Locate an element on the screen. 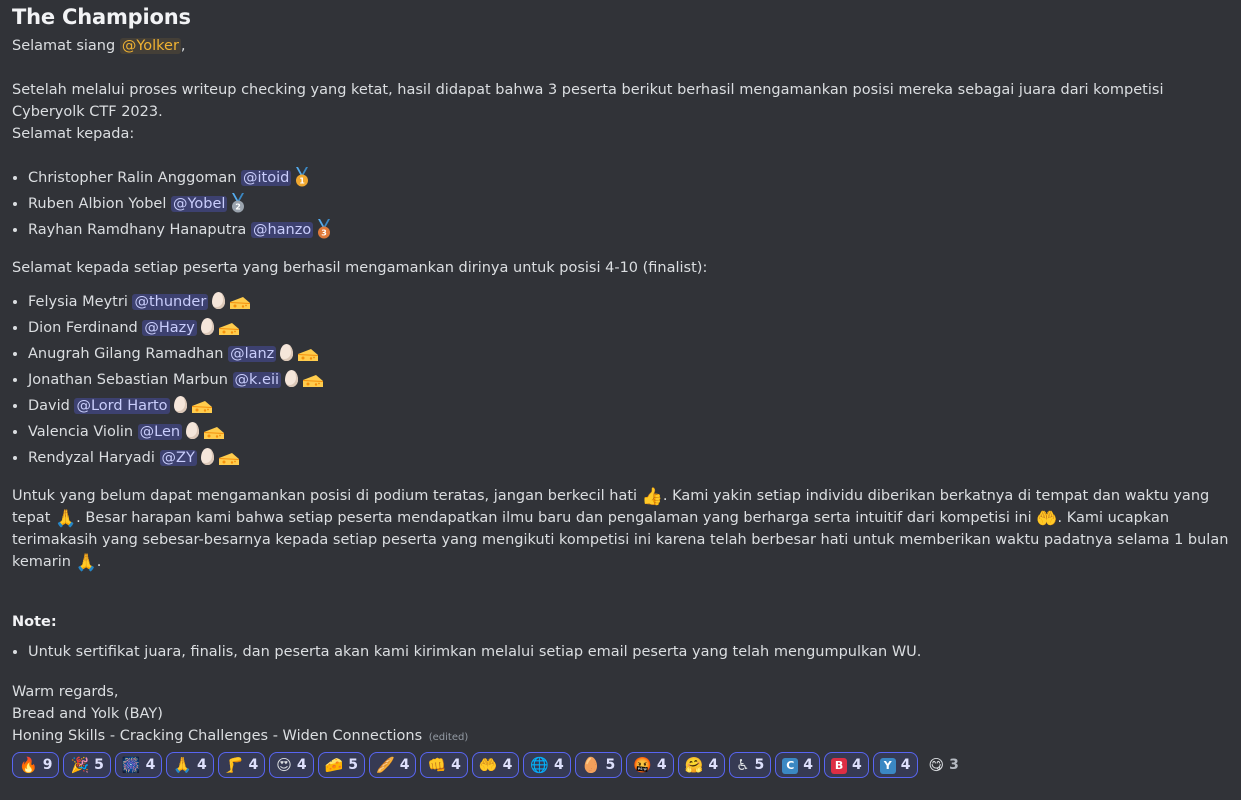  user-mention: @itoid is located at coordinates (266, 178).